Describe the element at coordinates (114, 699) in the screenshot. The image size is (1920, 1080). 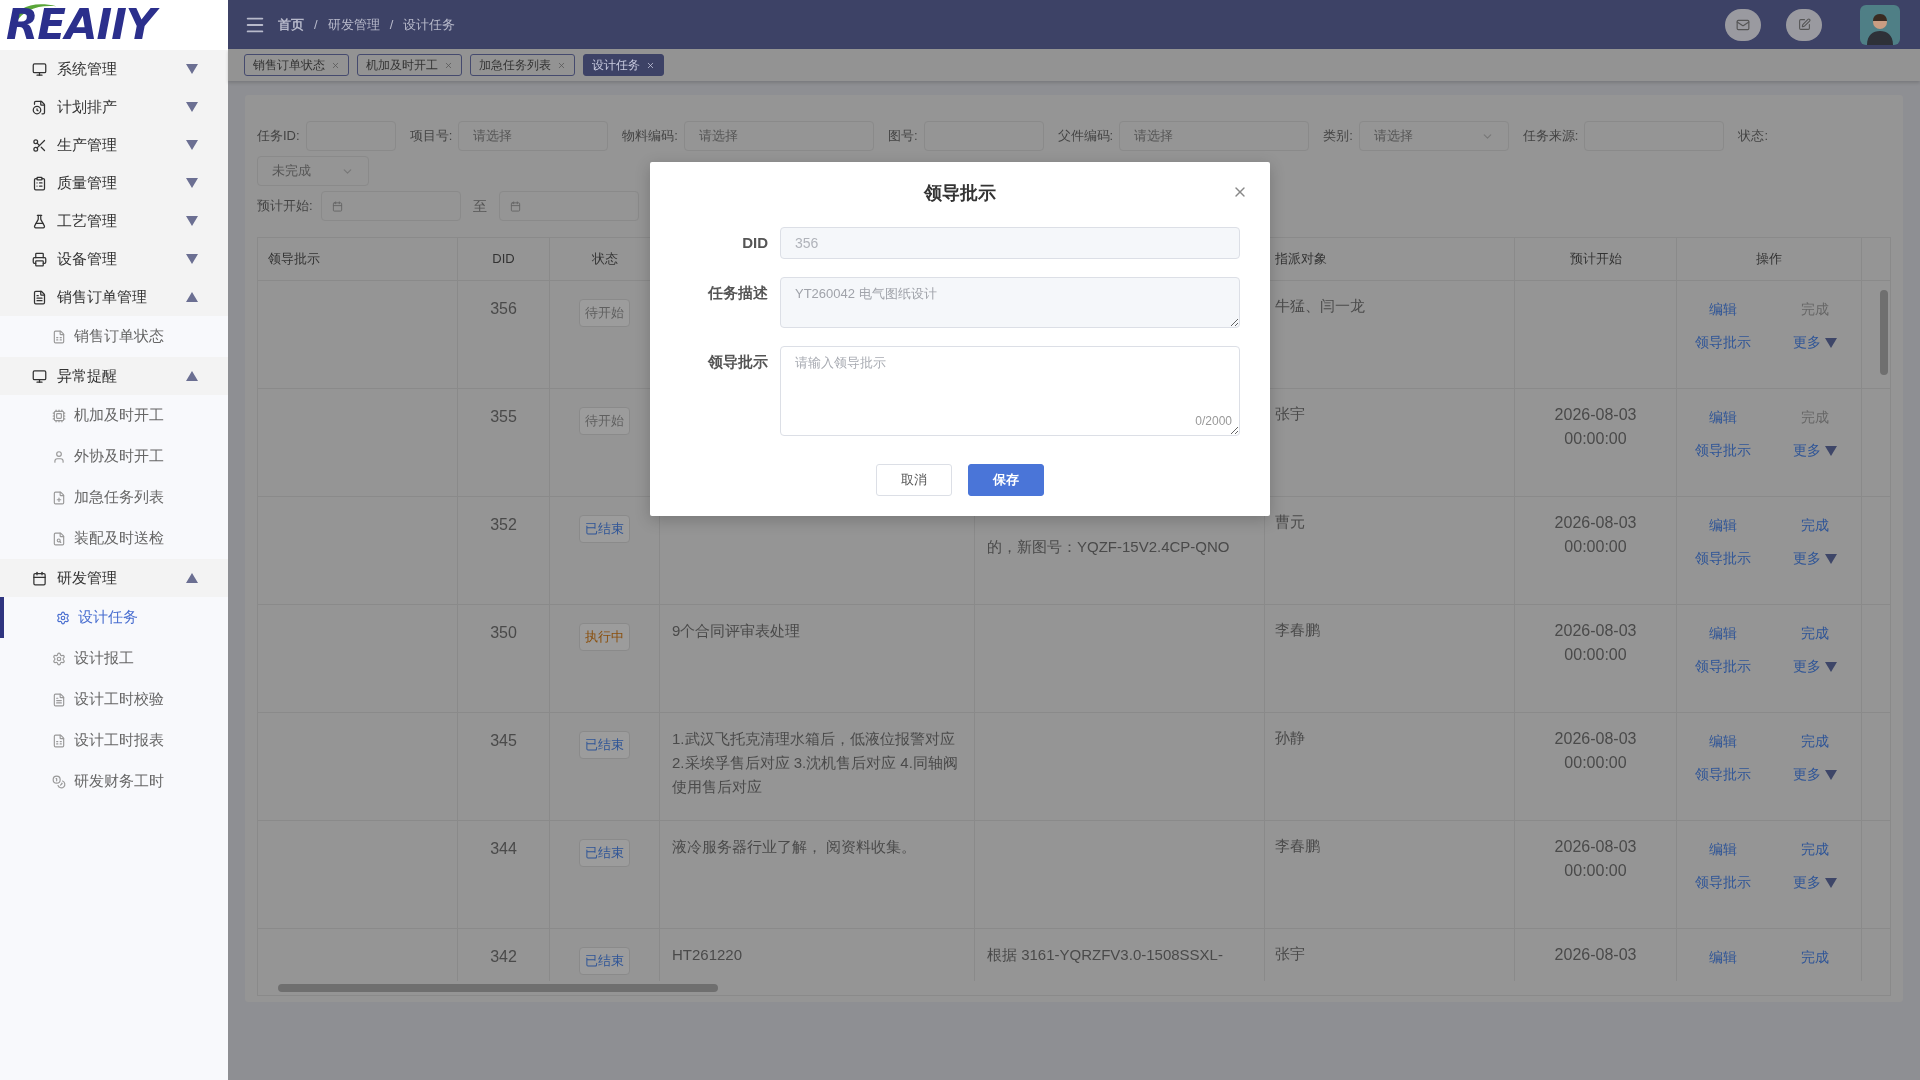
I see `sidebar-item: 设计工时校验` at that location.